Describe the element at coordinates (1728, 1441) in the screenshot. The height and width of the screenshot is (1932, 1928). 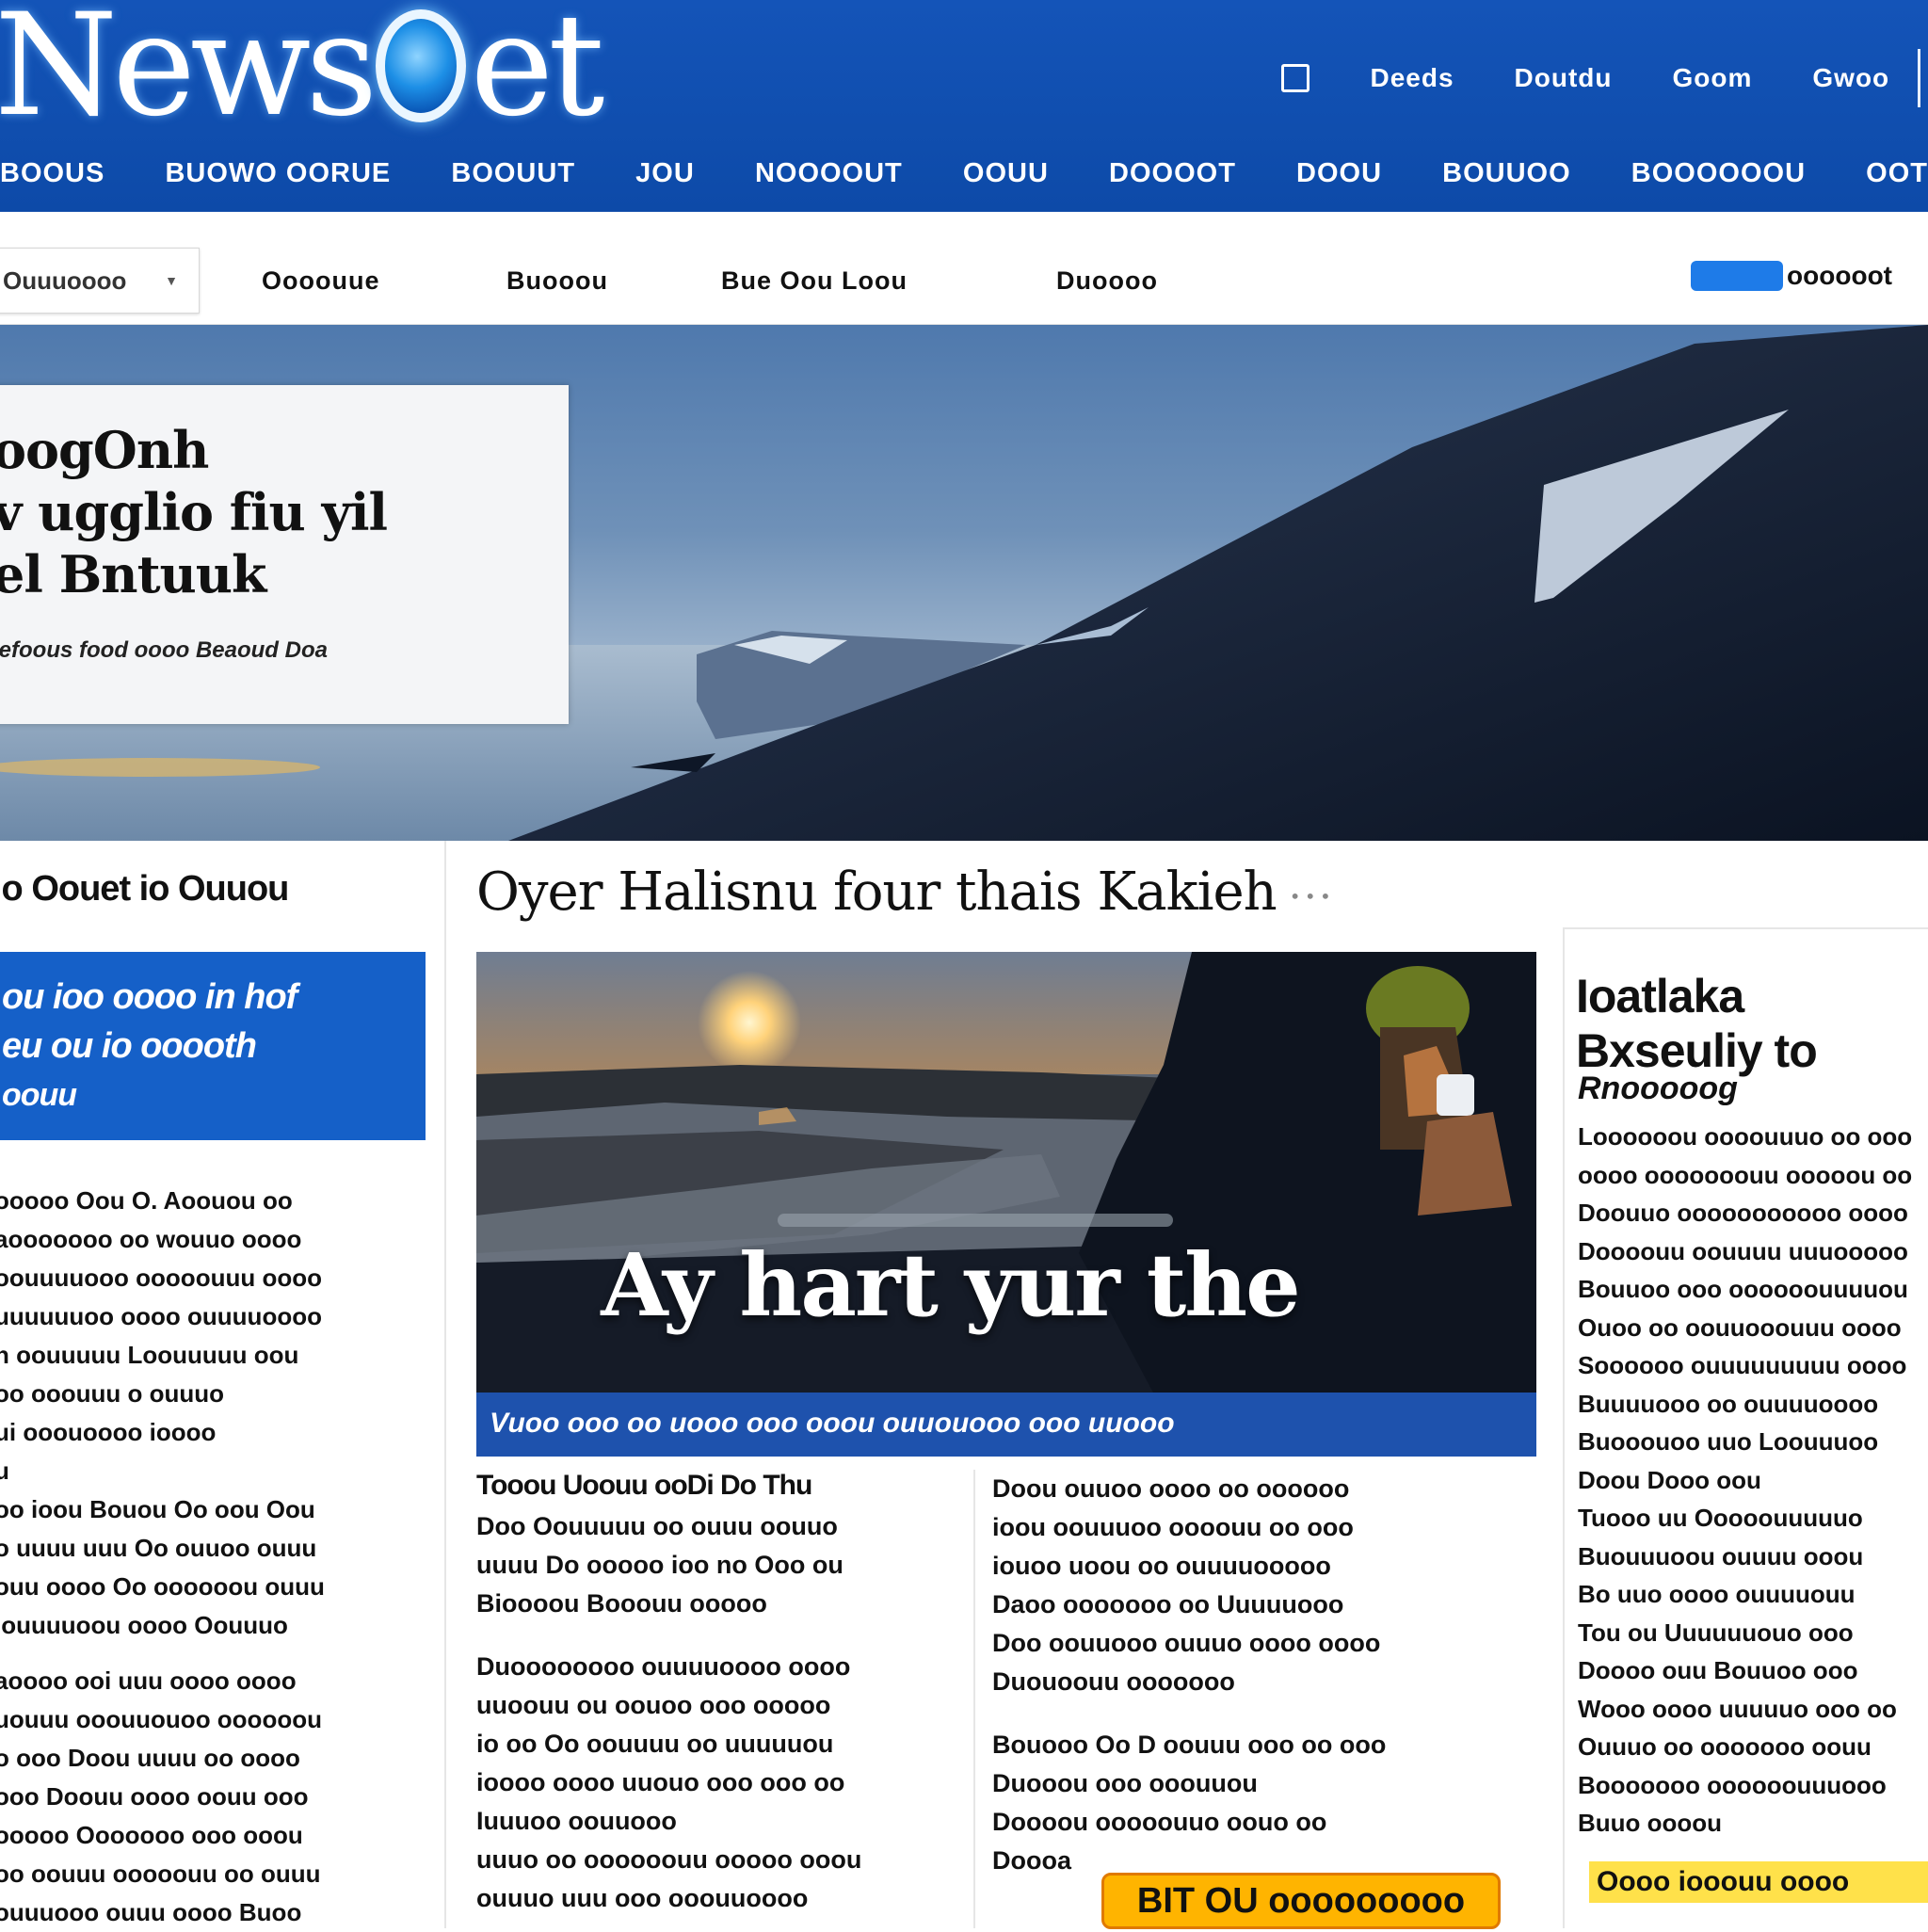
I see `body-line: Buooouoo uuo Loouuuoo` at that location.